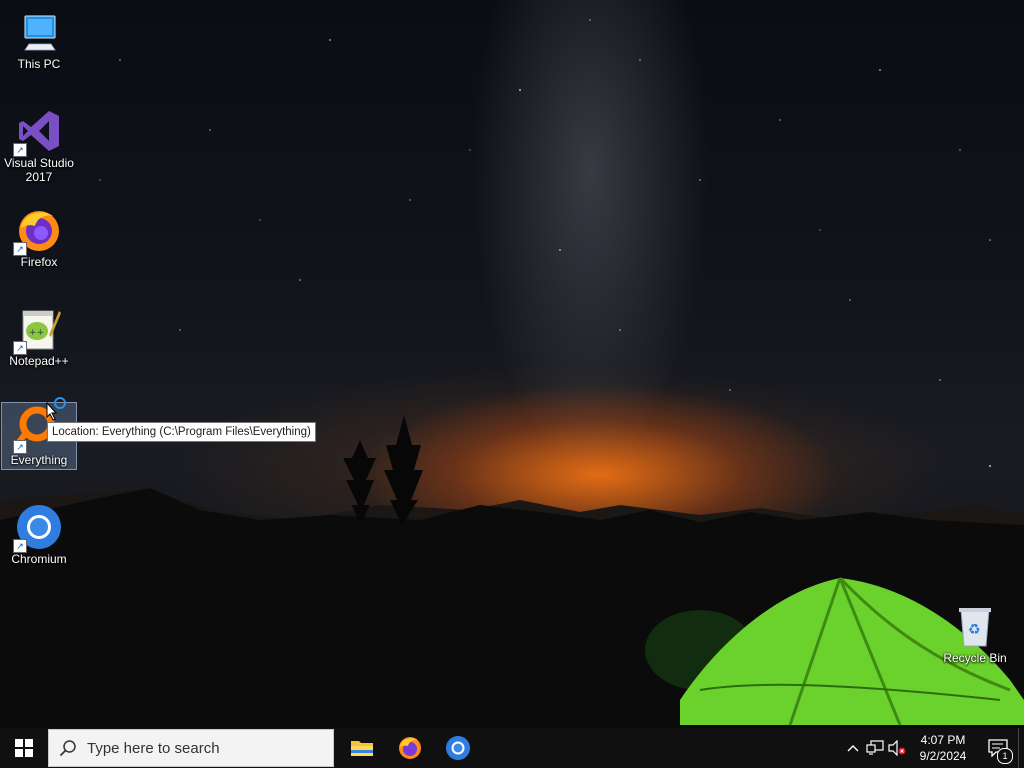 This screenshot has height=768, width=1024. Describe the element at coordinates (943, 756) in the screenshot. I see `clock-date: 9/2/2024` at that location.